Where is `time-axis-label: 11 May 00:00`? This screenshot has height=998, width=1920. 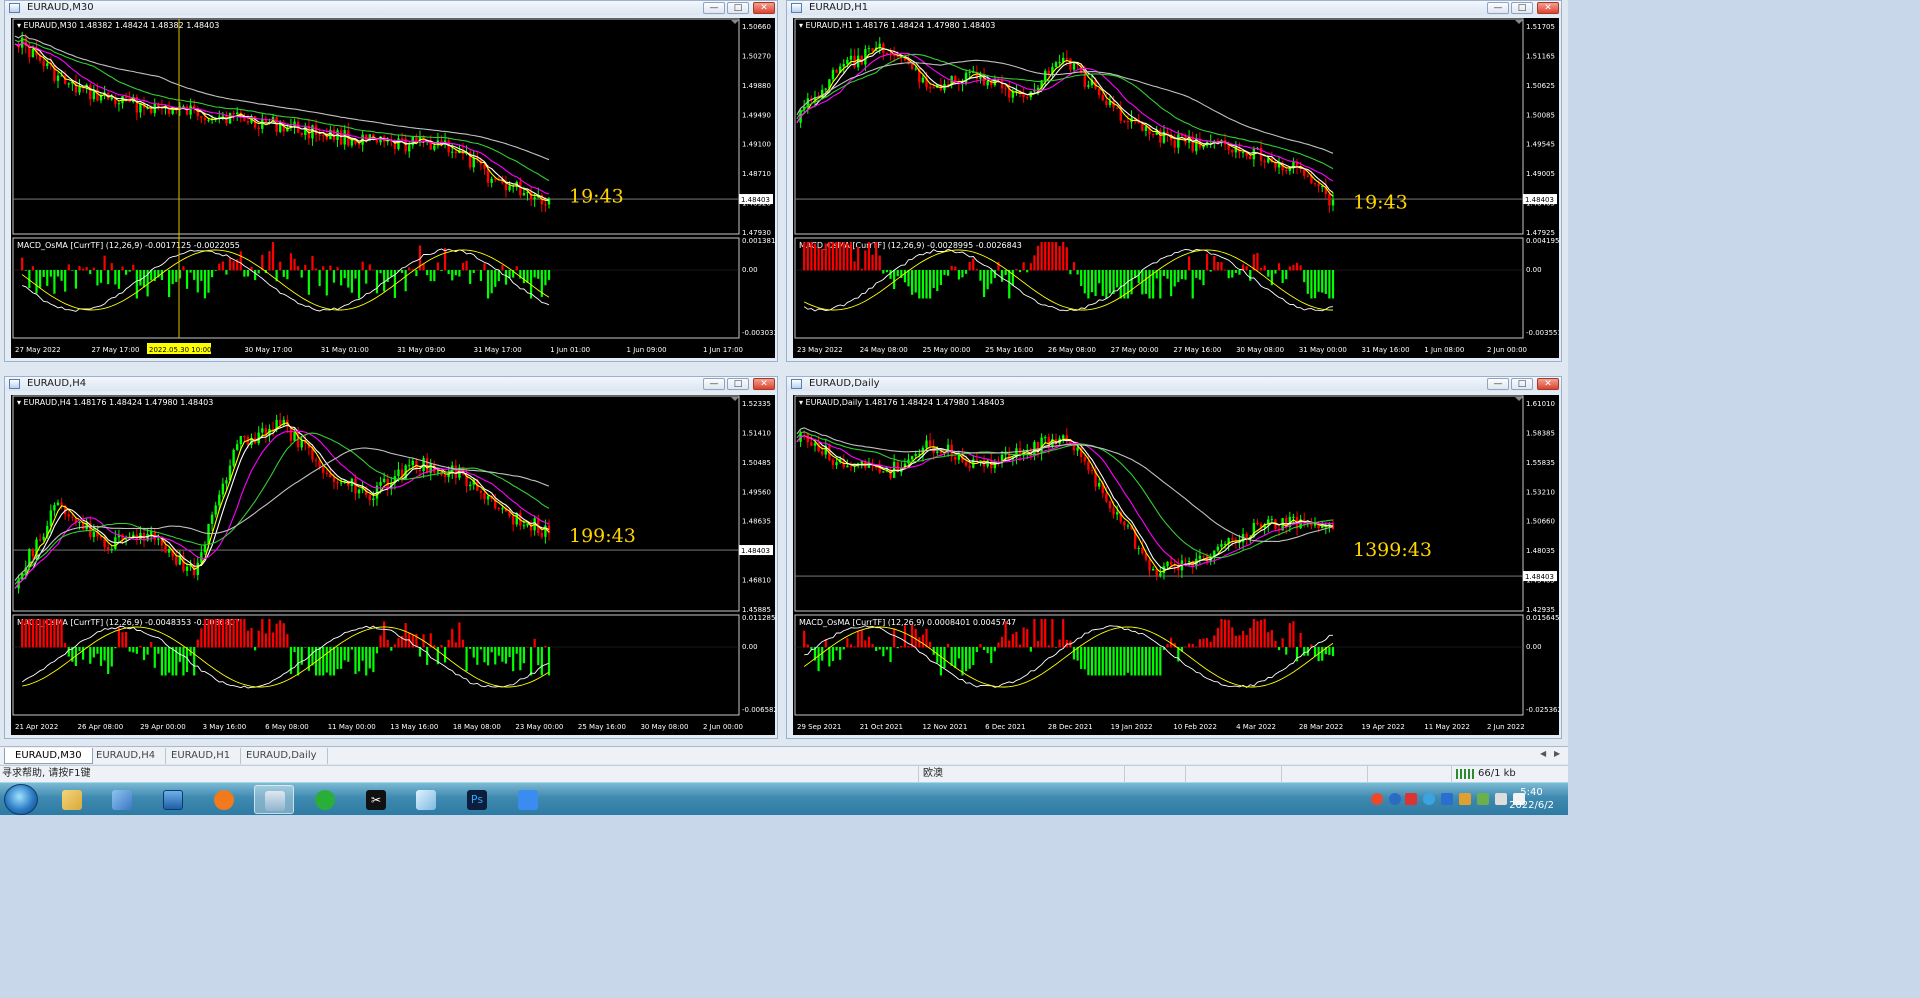 time-axis-label: 11 May 00:00 is located at coordinates (352, 727).